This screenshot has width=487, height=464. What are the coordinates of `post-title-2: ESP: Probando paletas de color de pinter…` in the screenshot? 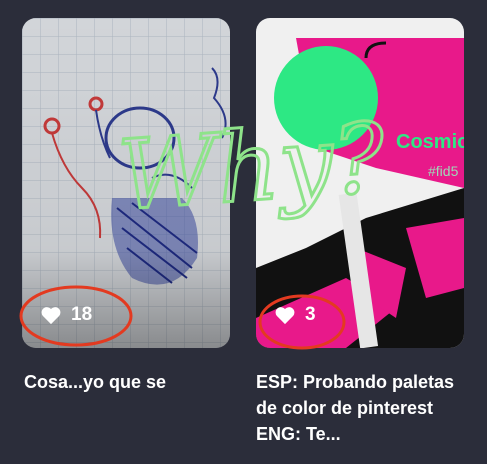 It's located at (361, 408).